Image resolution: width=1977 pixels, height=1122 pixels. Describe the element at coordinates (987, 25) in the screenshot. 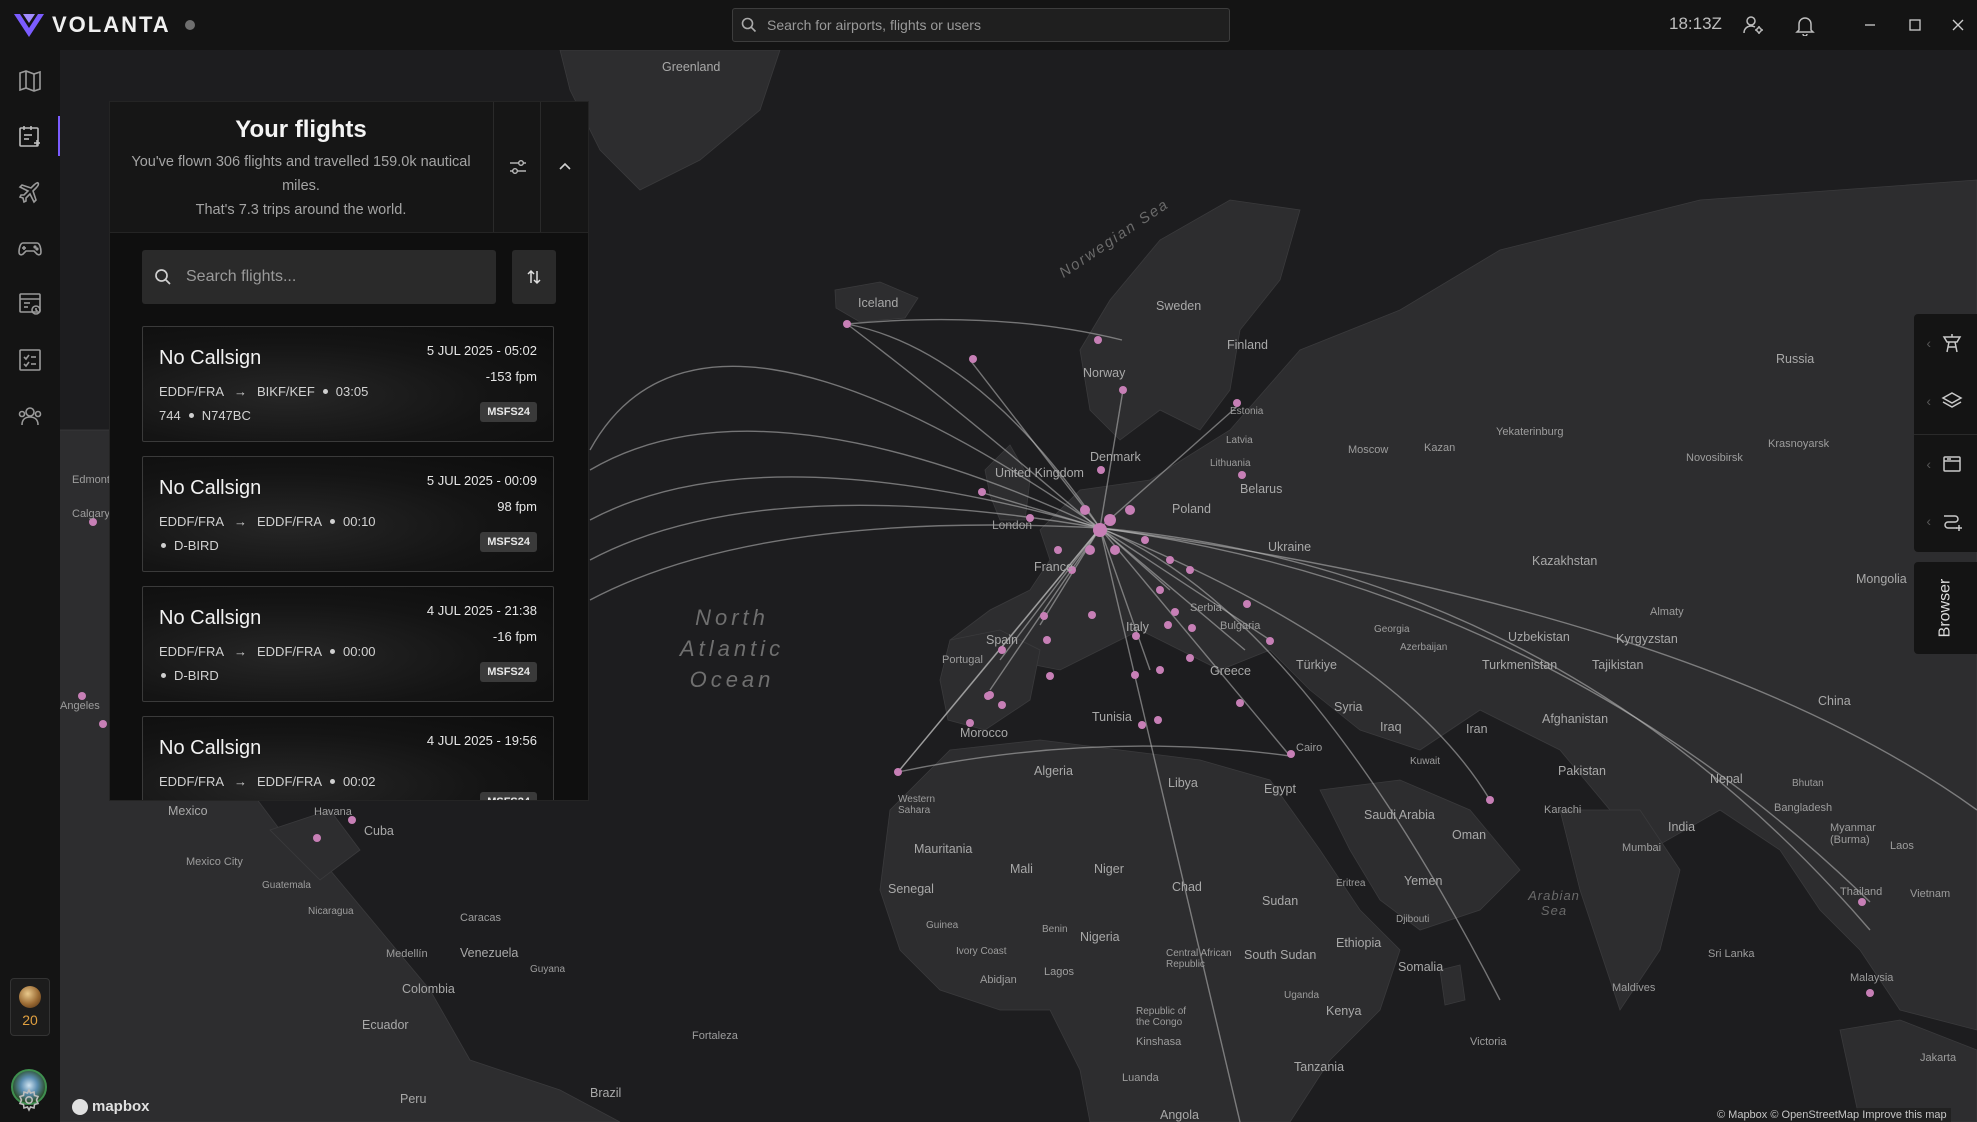

I see `global-search-input` at that location.